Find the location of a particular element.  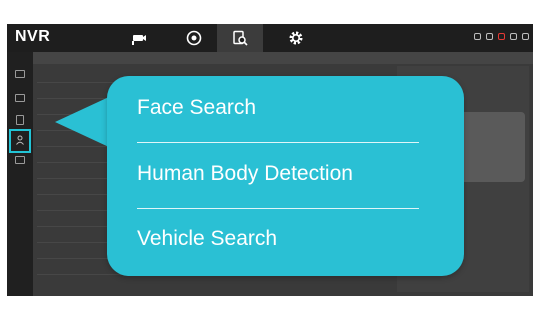

user-icon is located at coordinates (20, 140).